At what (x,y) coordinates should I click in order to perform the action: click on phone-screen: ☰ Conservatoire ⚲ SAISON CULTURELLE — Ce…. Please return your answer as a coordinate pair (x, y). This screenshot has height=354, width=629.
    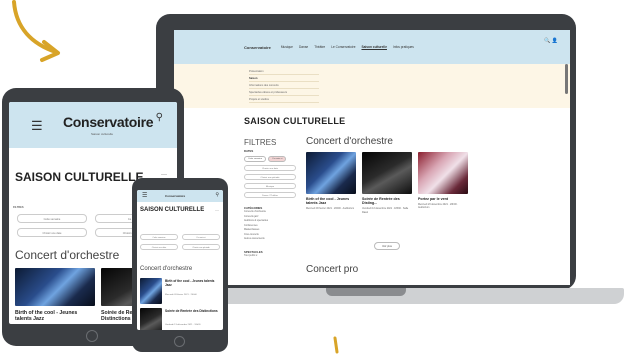
    Looking at the image, I should click on (180, 260).